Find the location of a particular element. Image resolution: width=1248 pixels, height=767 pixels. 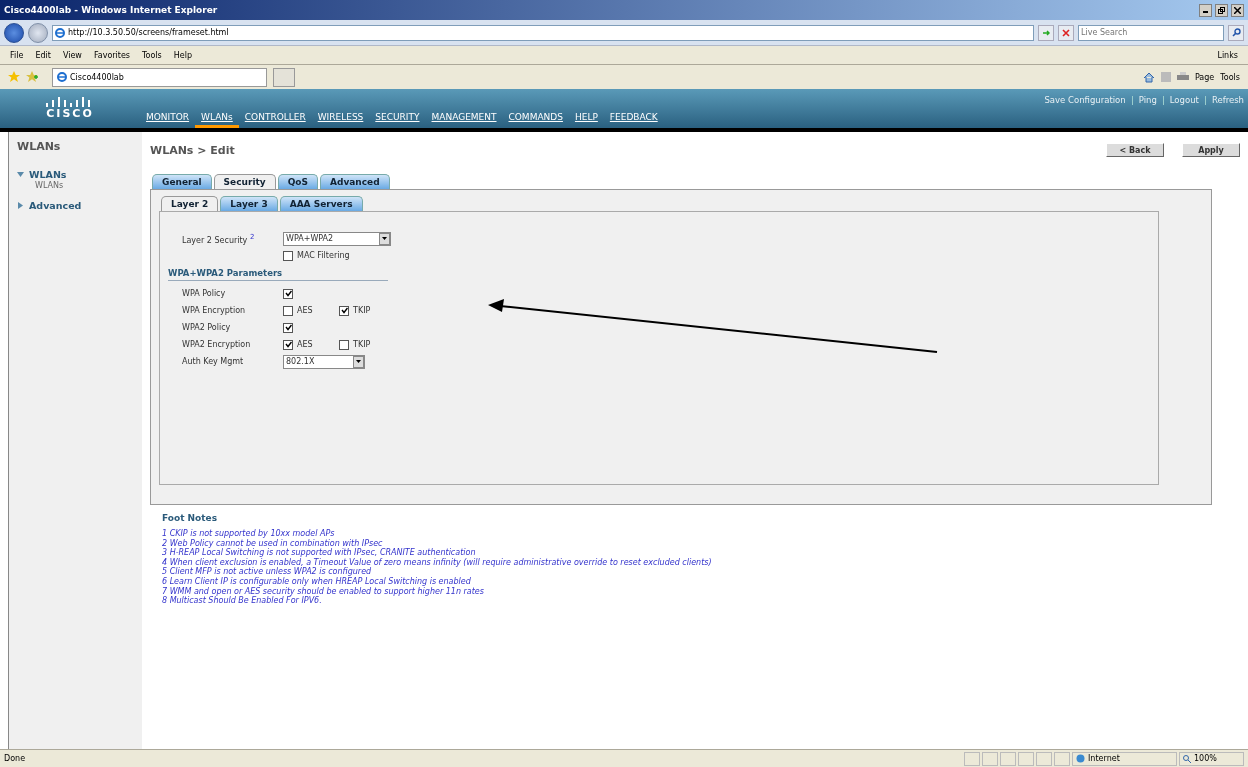

page-title: WLANs > Edit is located at coordinates (193, 150).